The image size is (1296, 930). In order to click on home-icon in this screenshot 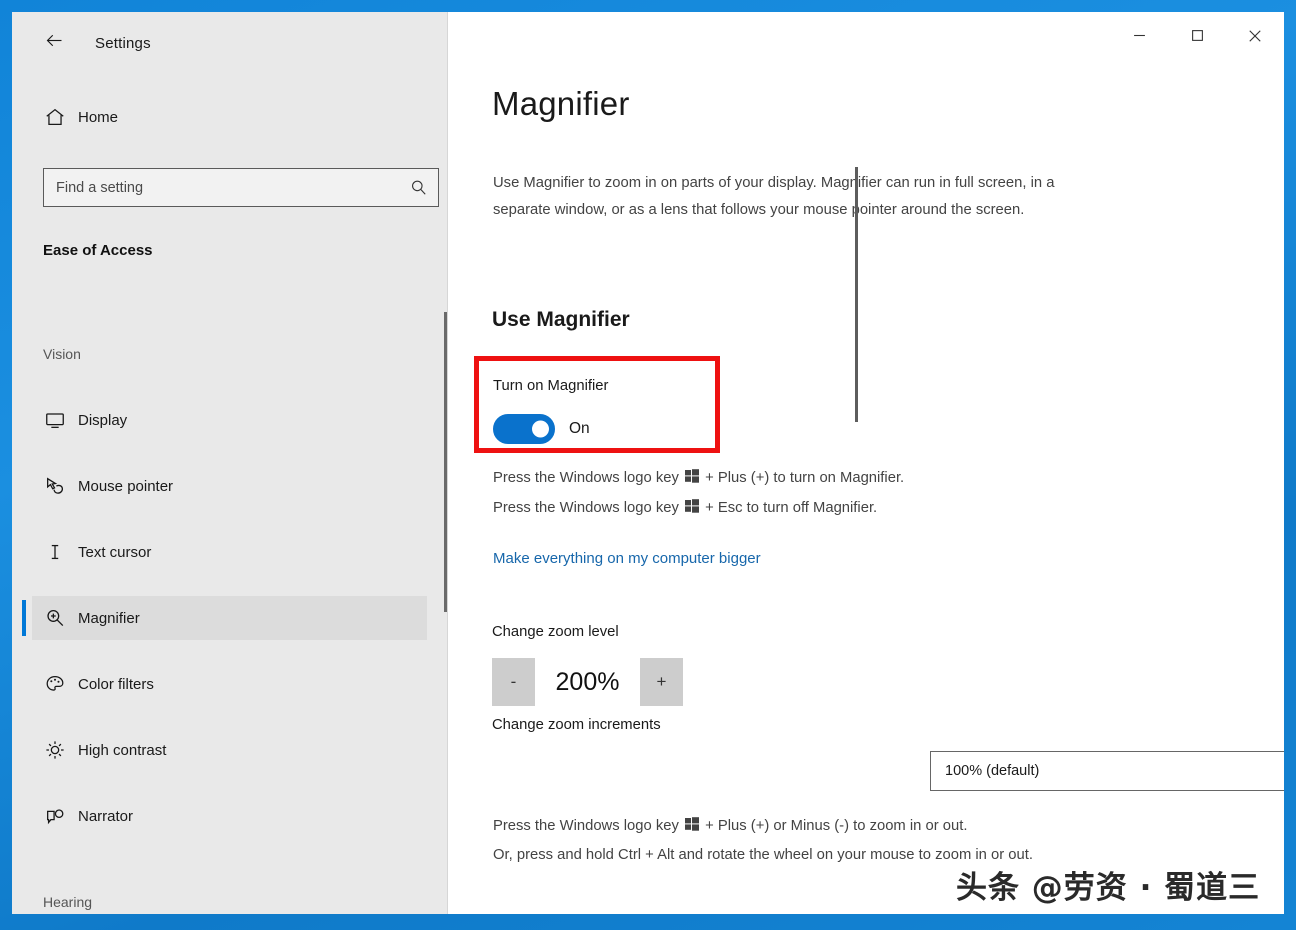, I will do `click(55, 117)`.